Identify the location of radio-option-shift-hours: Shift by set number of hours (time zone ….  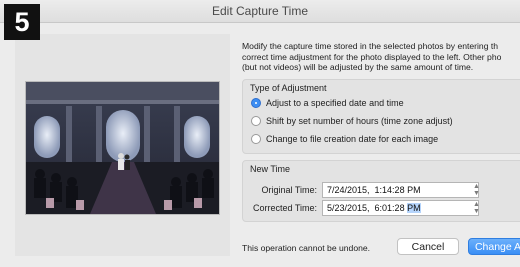
(352, 121).